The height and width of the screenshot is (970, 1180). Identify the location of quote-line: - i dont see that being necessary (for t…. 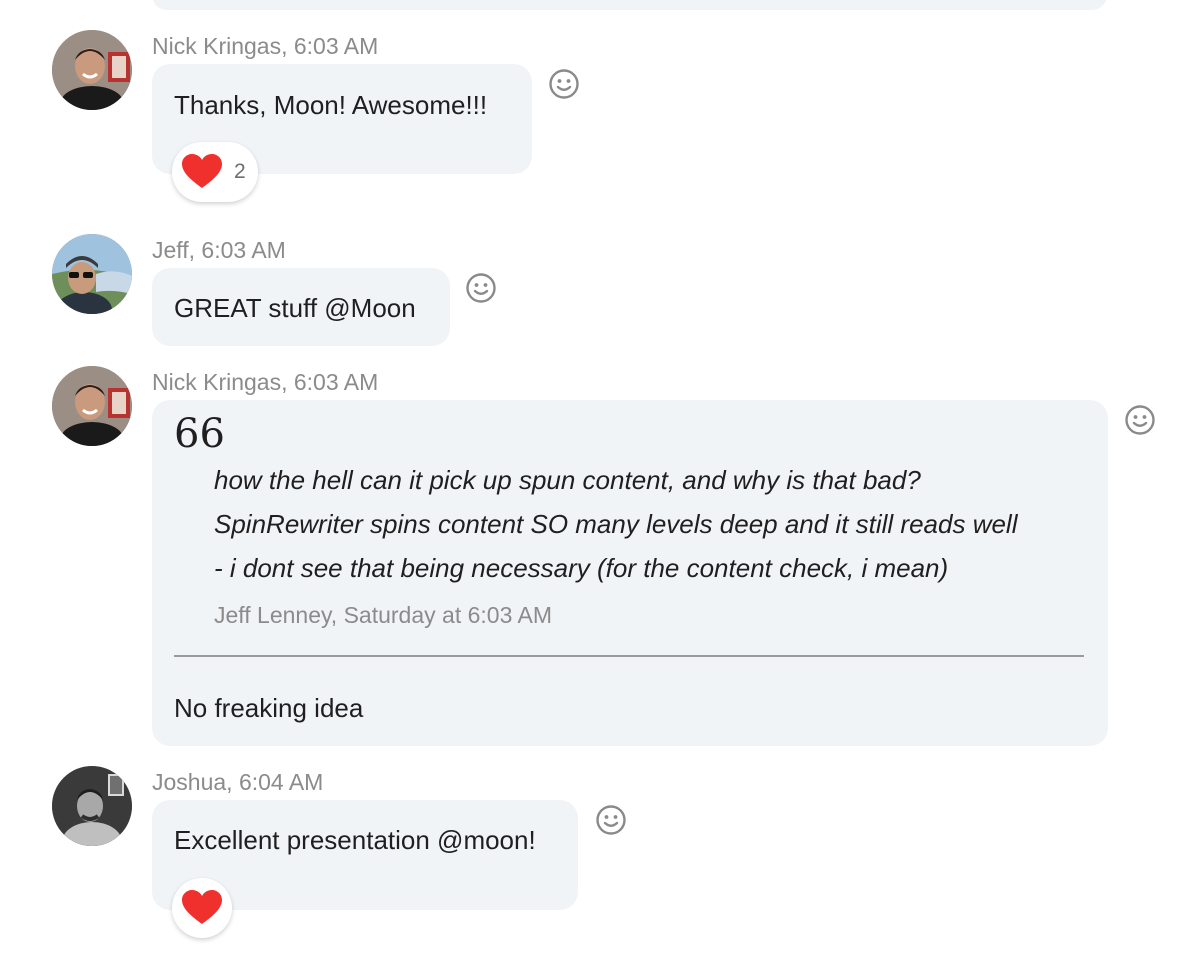
(581, 568).